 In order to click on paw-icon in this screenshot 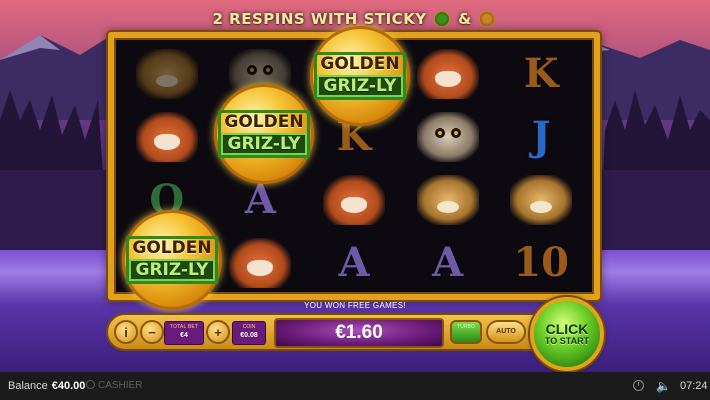, I will do `click(442, 19)`.